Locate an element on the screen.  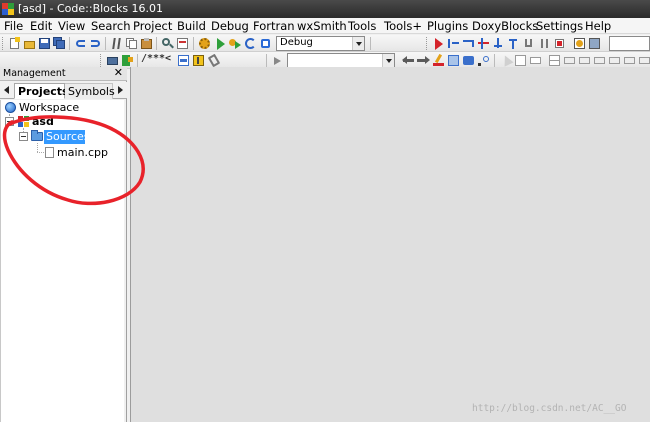
tree-item-workspace: Workspace is located at coordinates (49, 107).